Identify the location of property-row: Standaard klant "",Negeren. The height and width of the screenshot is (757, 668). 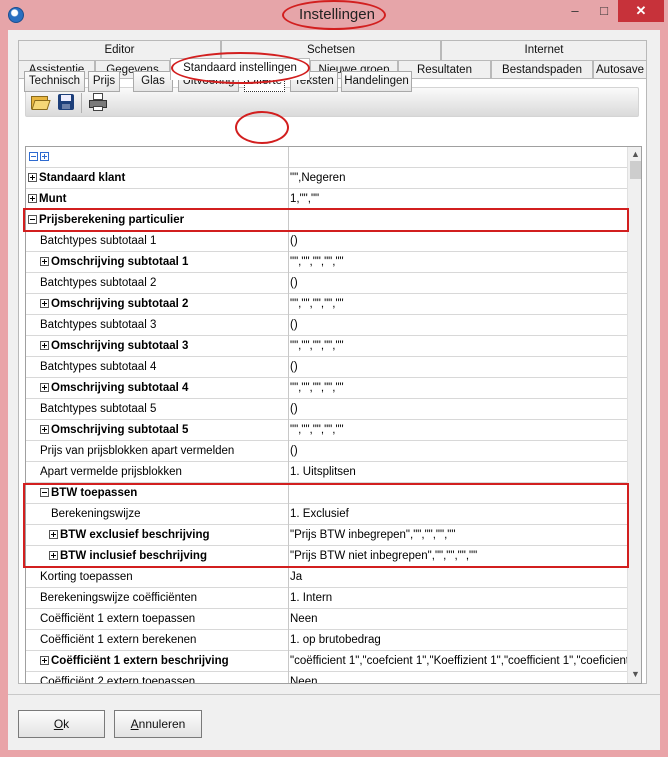
(326, 178).